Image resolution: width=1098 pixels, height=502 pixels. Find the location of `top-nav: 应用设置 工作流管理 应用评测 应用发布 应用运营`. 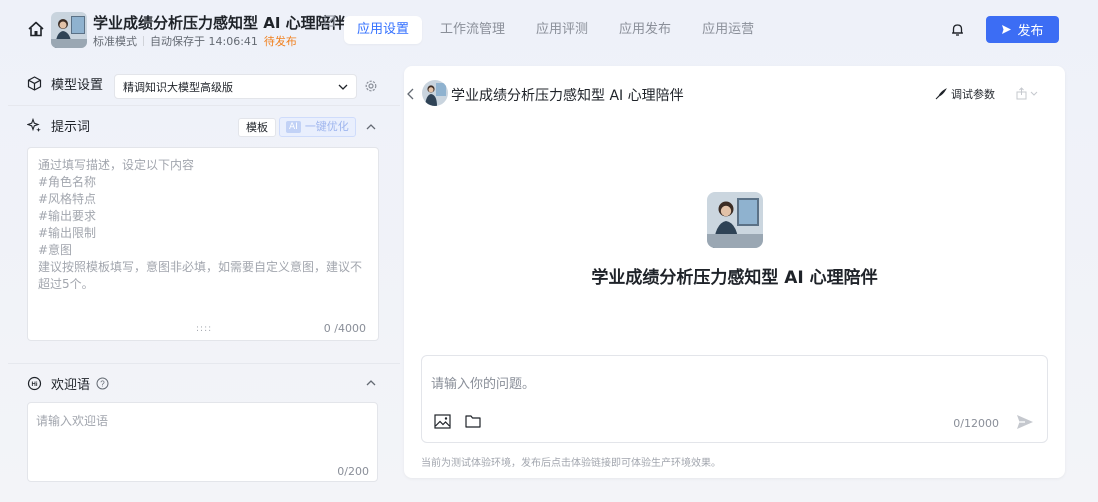

top-nav: 应用设置 工作流管理 应用评测 应用发布 应用运营 is located at coordinates (558, 30).